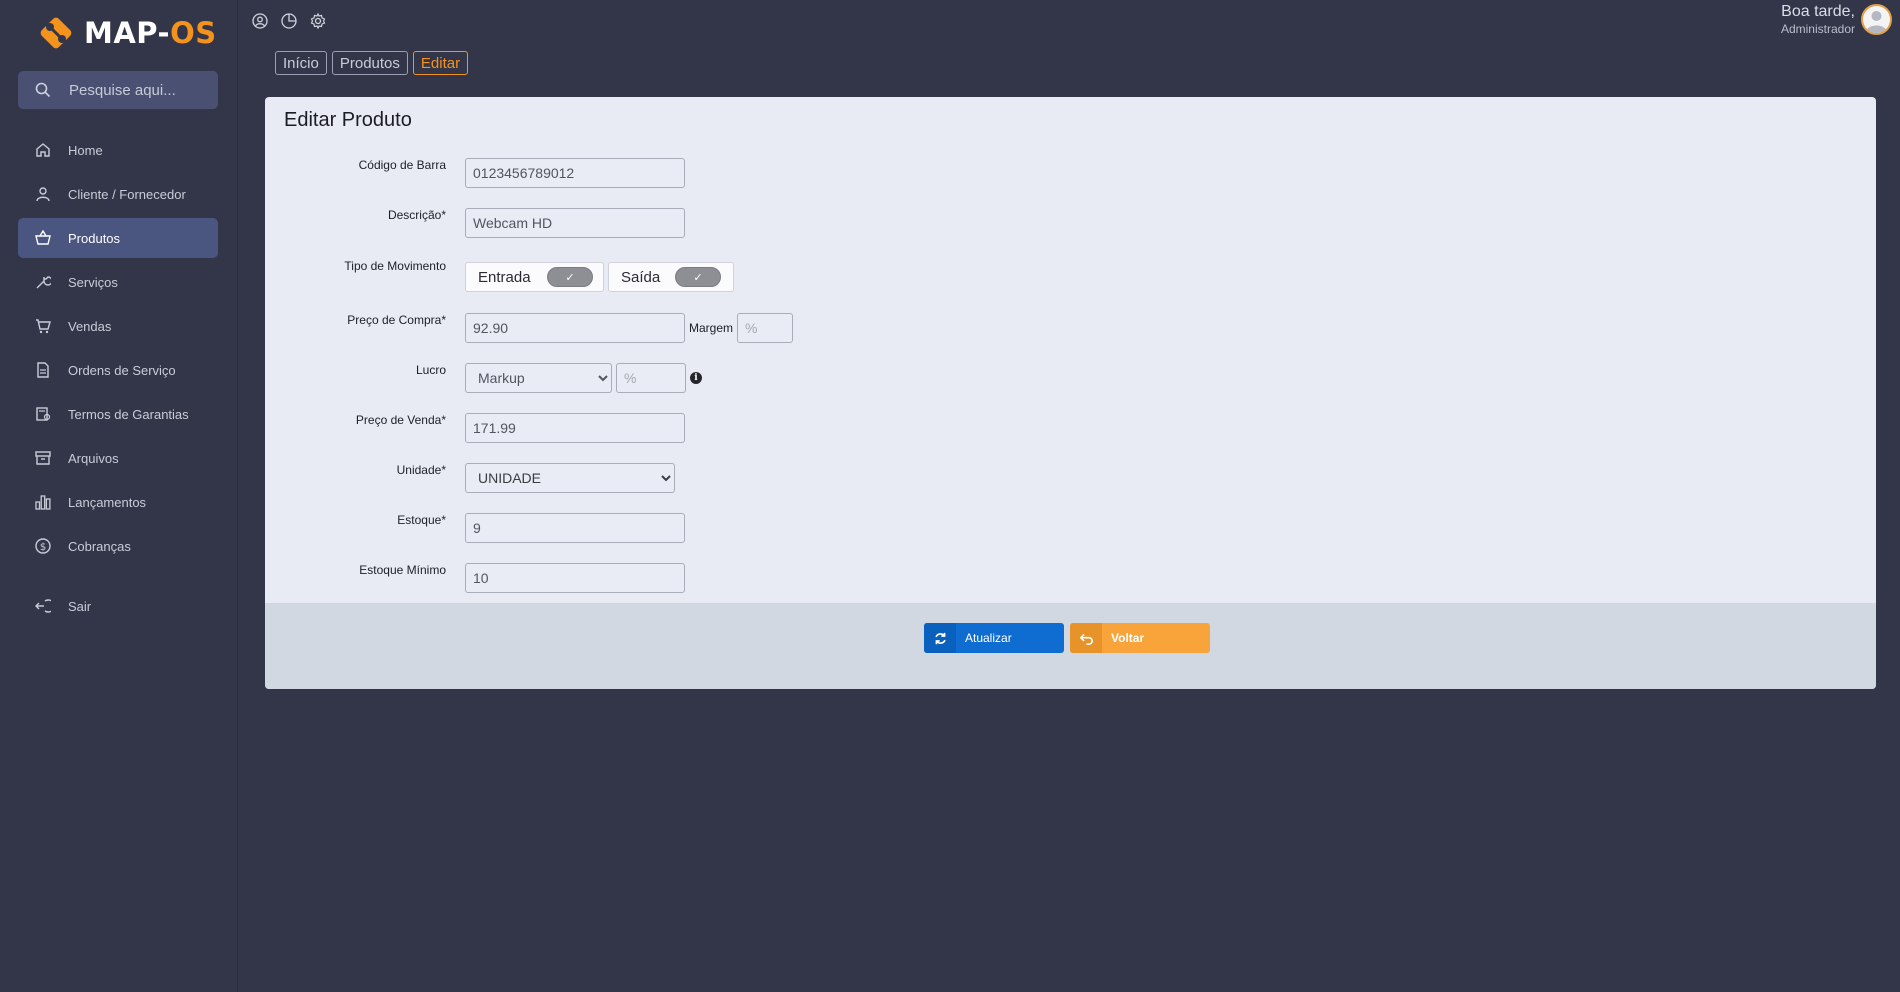 The height and width of the screenshot is (992, 1900). Describe the element at coordinates (107, 502) in the screenshot. I see `sidebar-item-label: Lançamentos` at that location.